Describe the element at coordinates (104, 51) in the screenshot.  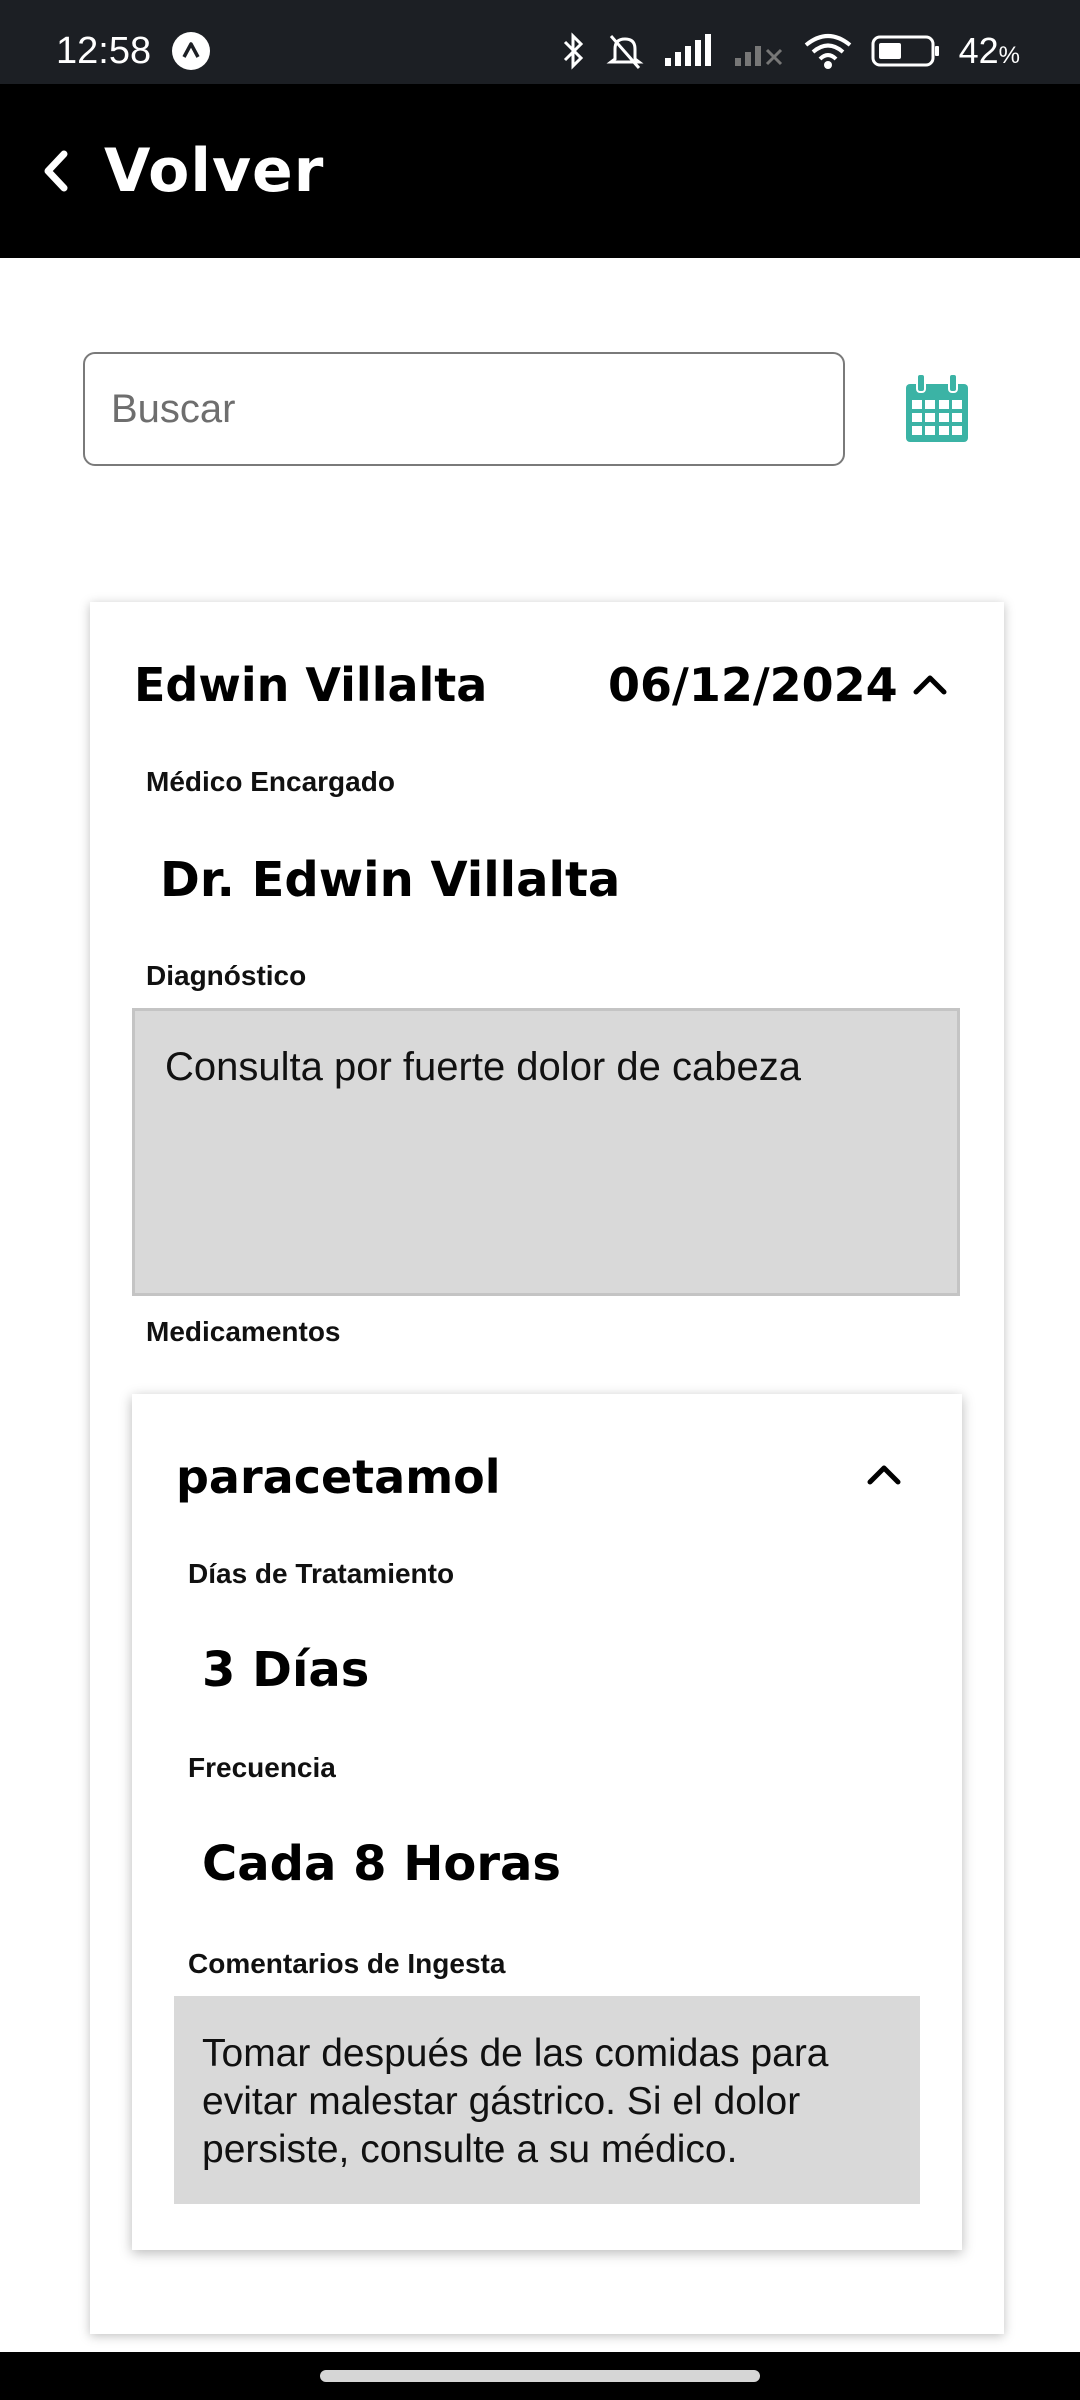
I see `status-time: 12:58` at that location.